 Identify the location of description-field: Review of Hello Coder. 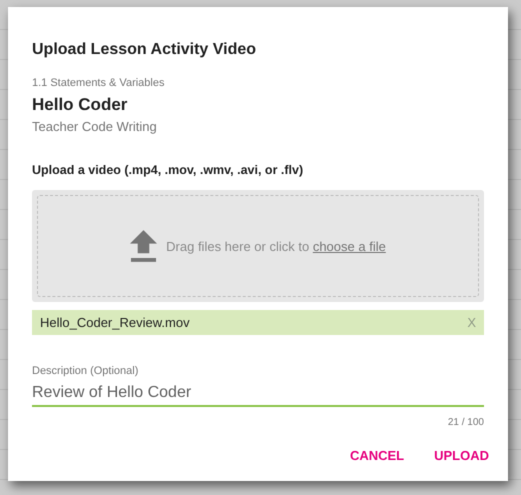
(258, 395).